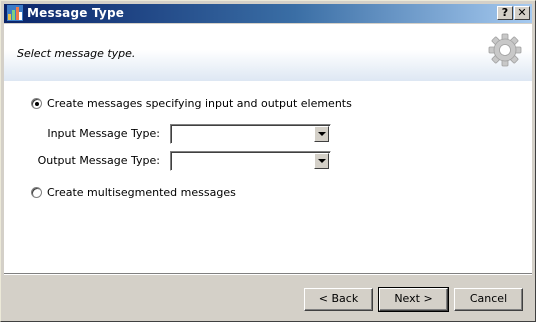 Image resolution: width=536 pixels, height=322 pixels. Describe the element at coordinates (505, 50) in the screenshot. I see `gear-icon` at that location.